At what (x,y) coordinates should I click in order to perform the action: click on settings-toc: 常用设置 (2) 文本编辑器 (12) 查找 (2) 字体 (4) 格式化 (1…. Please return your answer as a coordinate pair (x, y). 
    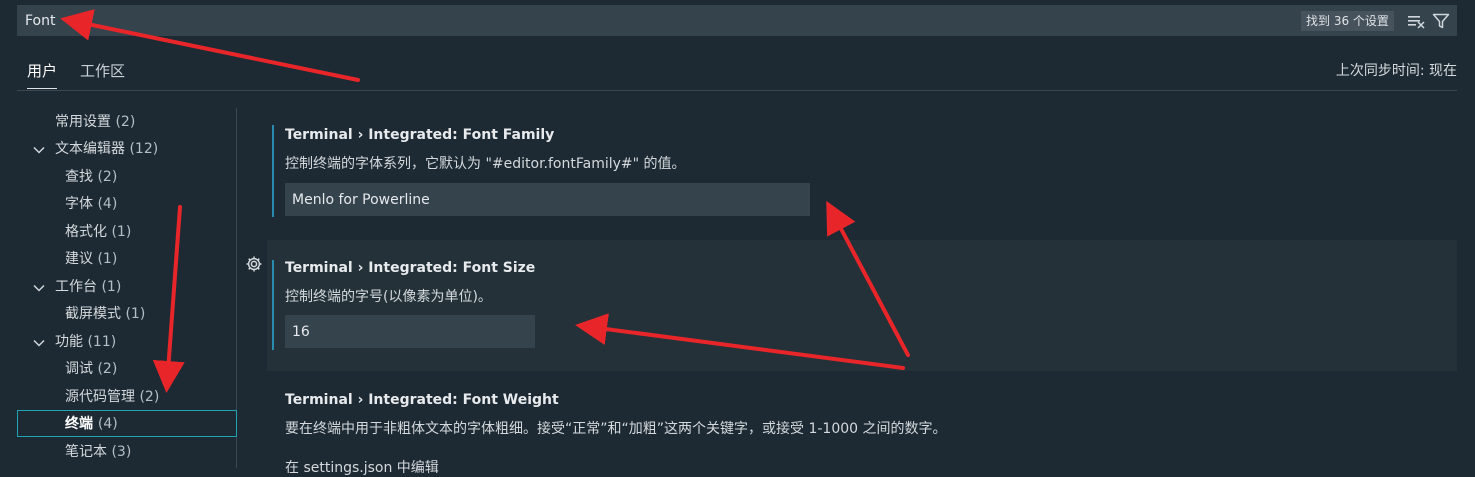
    Looking at the image, I should click on (127, 288).